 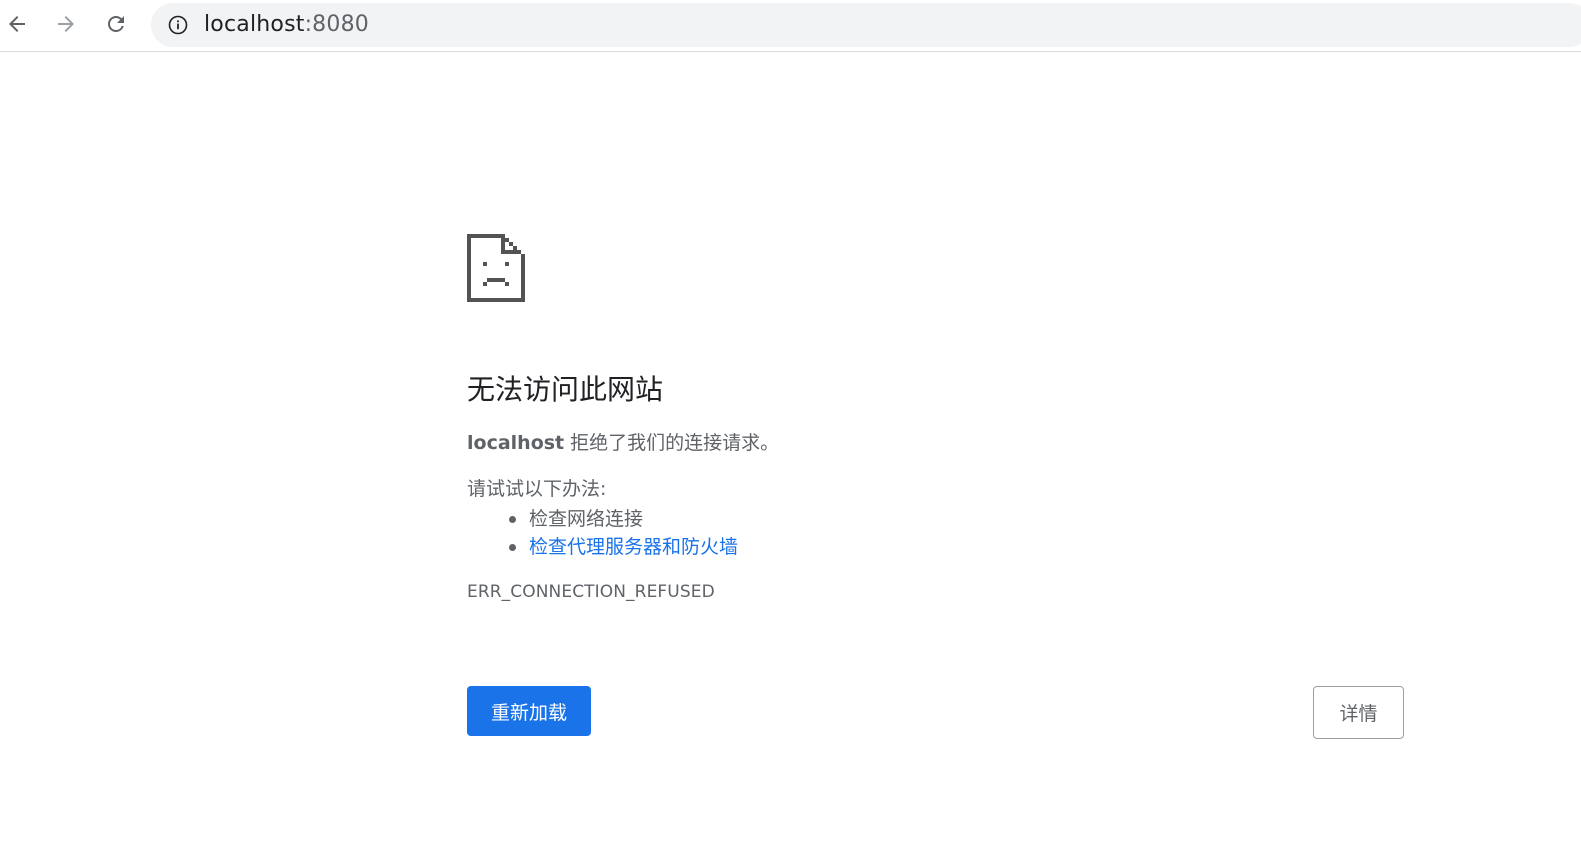 What do you see at coordinates (866, 25) in the screenshot?
I see `address-bar: localhost:8080` at bounding box center [866, 25].